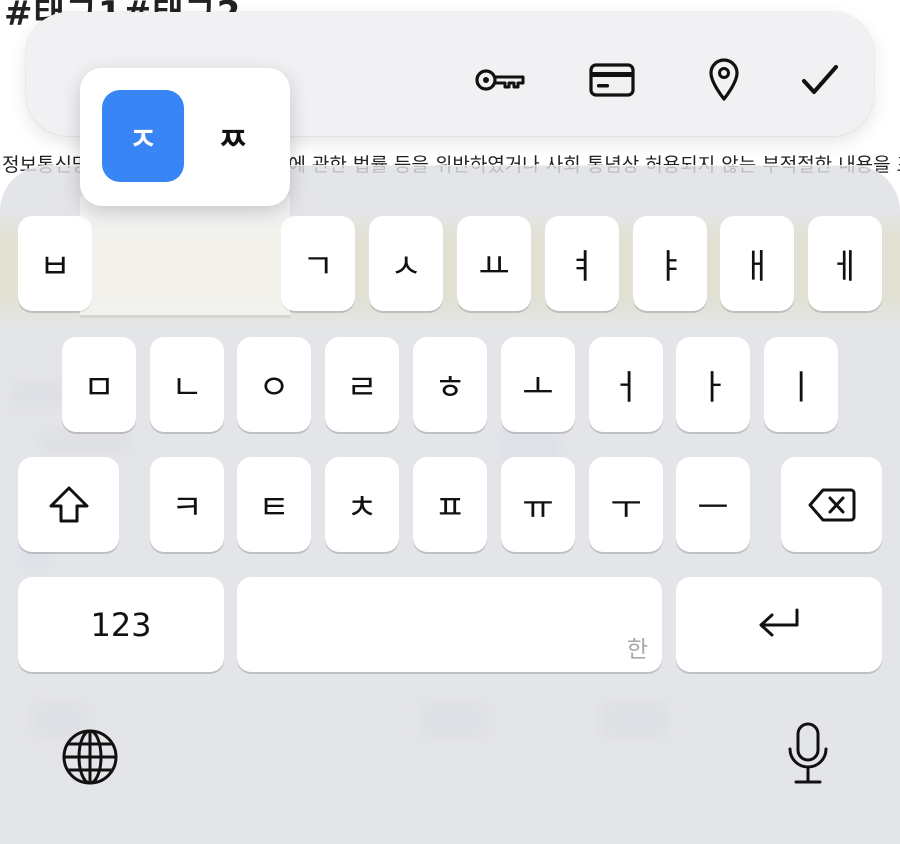 Image resolution: width=900 pixels, height=844 pixels. What do you see at coordinates (362, 384) in the screenshot?
I see `key-rieul: ㄹ` at bounding box center [362, 384].